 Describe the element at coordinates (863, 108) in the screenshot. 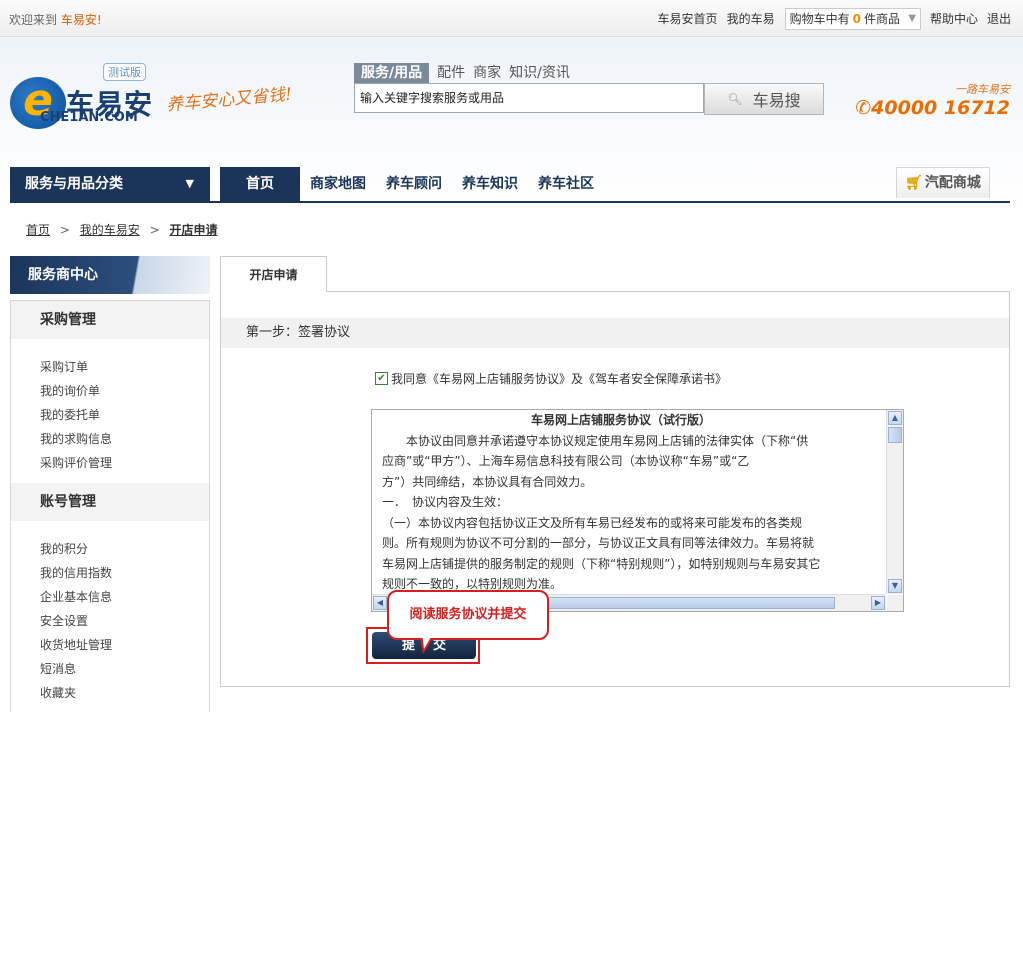

I see `phone-icon: ✆` at that location.